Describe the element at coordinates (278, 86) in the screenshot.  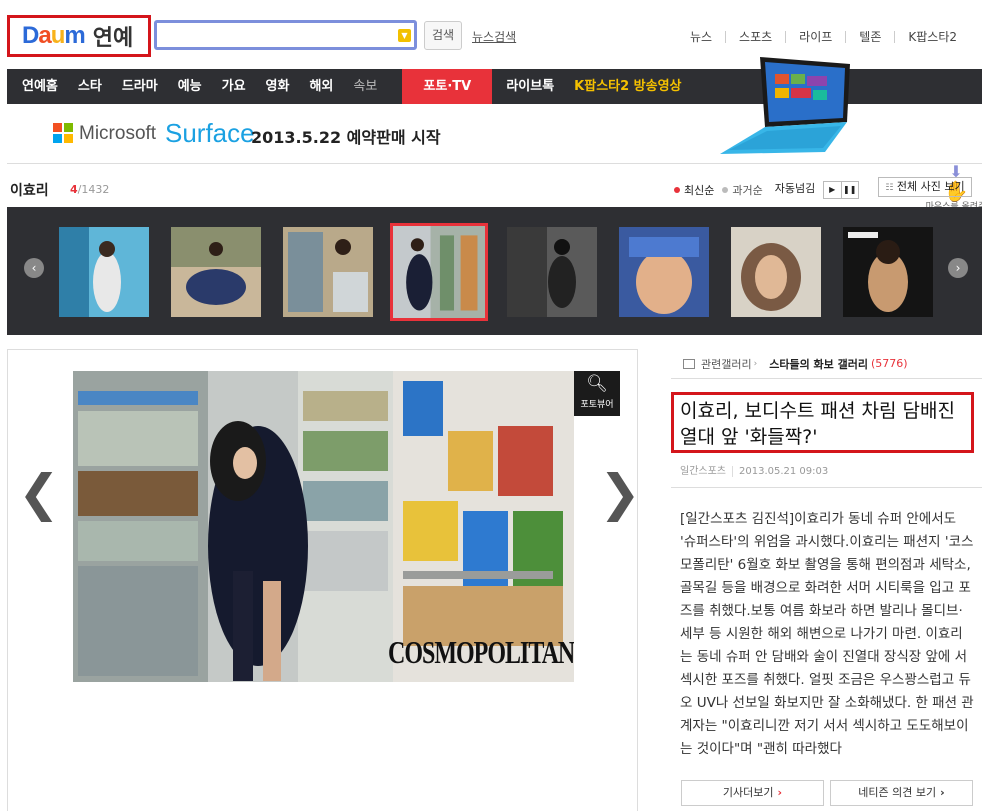
I see `nav-item-movie: 영화` at that location.